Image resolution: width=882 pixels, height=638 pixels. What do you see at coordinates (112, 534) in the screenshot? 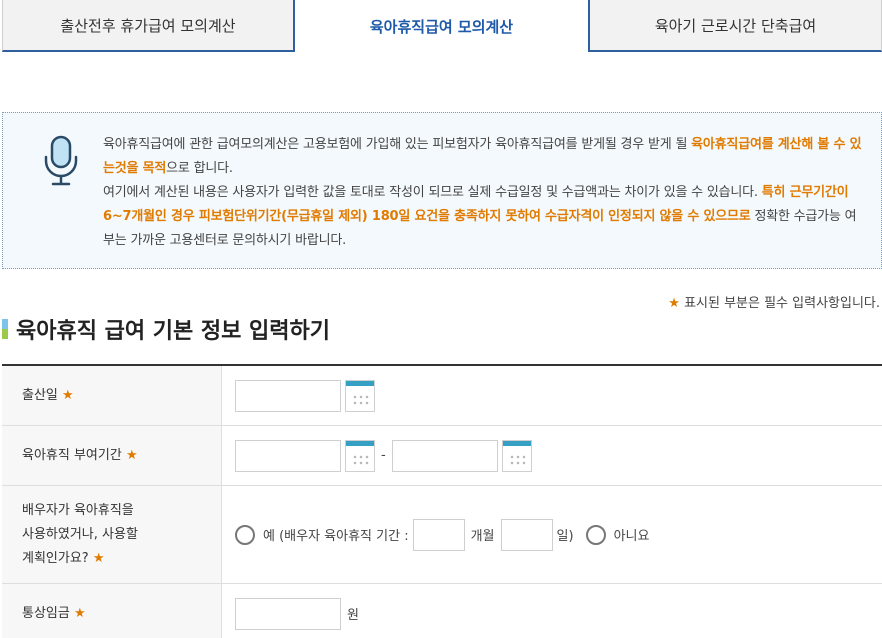
I see `label-spouse-leave: 배우자가 육아휴직을 사용하였거나, 사용할 계획인가요? ★` at bounding box center [112, 534].